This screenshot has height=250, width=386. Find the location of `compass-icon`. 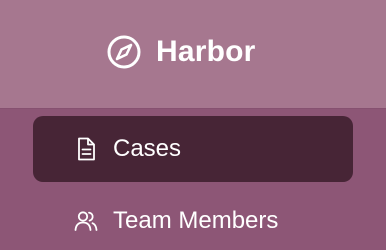

compass-icon is located at coordinates (124, 52).